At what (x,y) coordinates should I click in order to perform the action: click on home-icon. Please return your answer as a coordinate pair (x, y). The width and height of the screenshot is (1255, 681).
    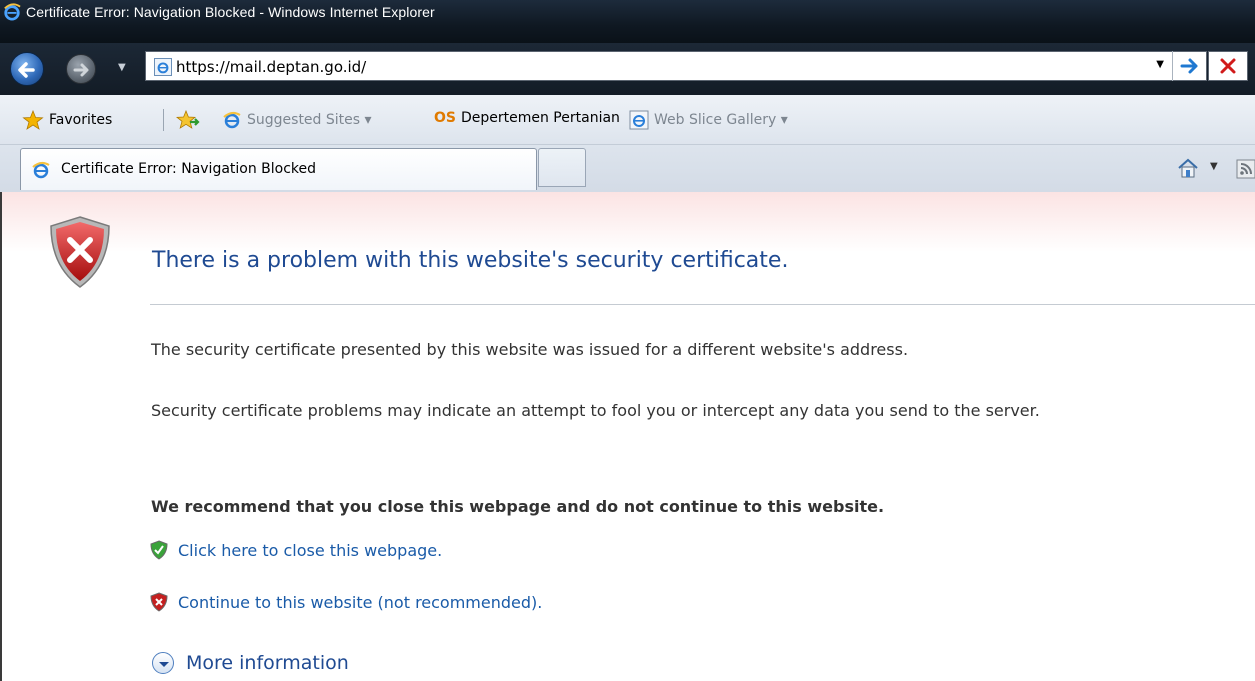
    Looking at the image, I should click on (1188, 168).